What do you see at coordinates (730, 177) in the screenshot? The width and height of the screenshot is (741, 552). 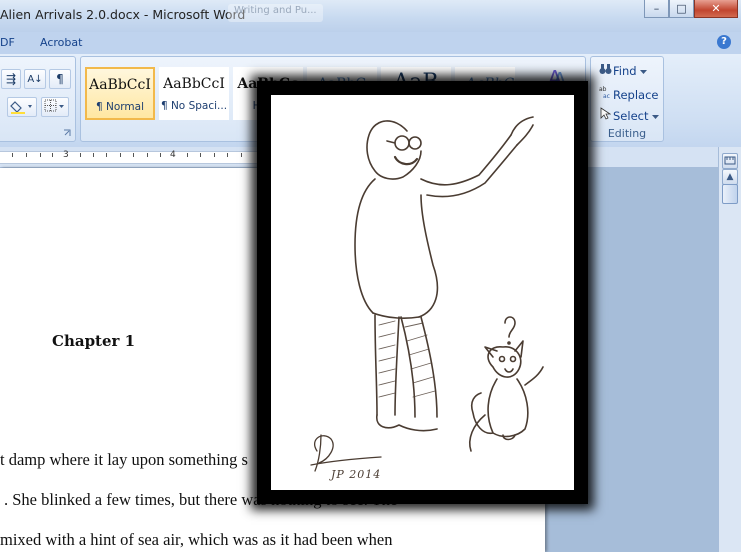 I see `scroll-up-icon: ▲` at bounding box center [730, 177].